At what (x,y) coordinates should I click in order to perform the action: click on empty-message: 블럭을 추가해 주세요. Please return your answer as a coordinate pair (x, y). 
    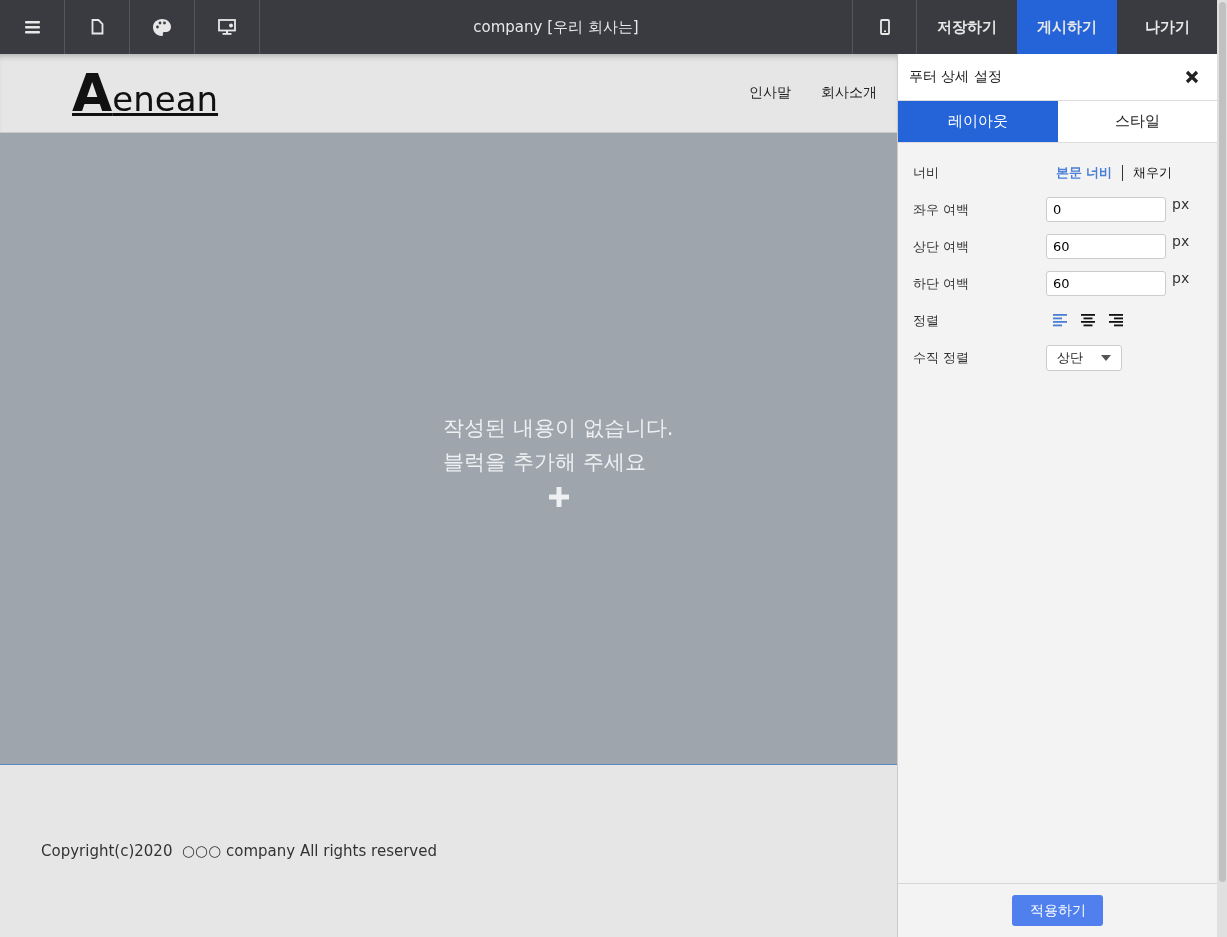
    Looking at the image, I should click on (545, 462).